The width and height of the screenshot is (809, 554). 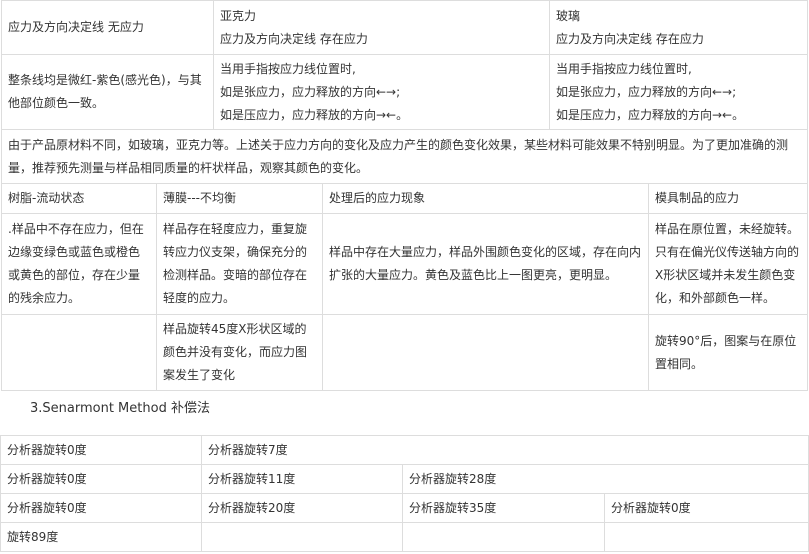 What do you see at coordinates (107, 27) in the screenshot?
I see `no-stress-cell: 应力及方向决定线 无应力` at bounding box center [107, 27].